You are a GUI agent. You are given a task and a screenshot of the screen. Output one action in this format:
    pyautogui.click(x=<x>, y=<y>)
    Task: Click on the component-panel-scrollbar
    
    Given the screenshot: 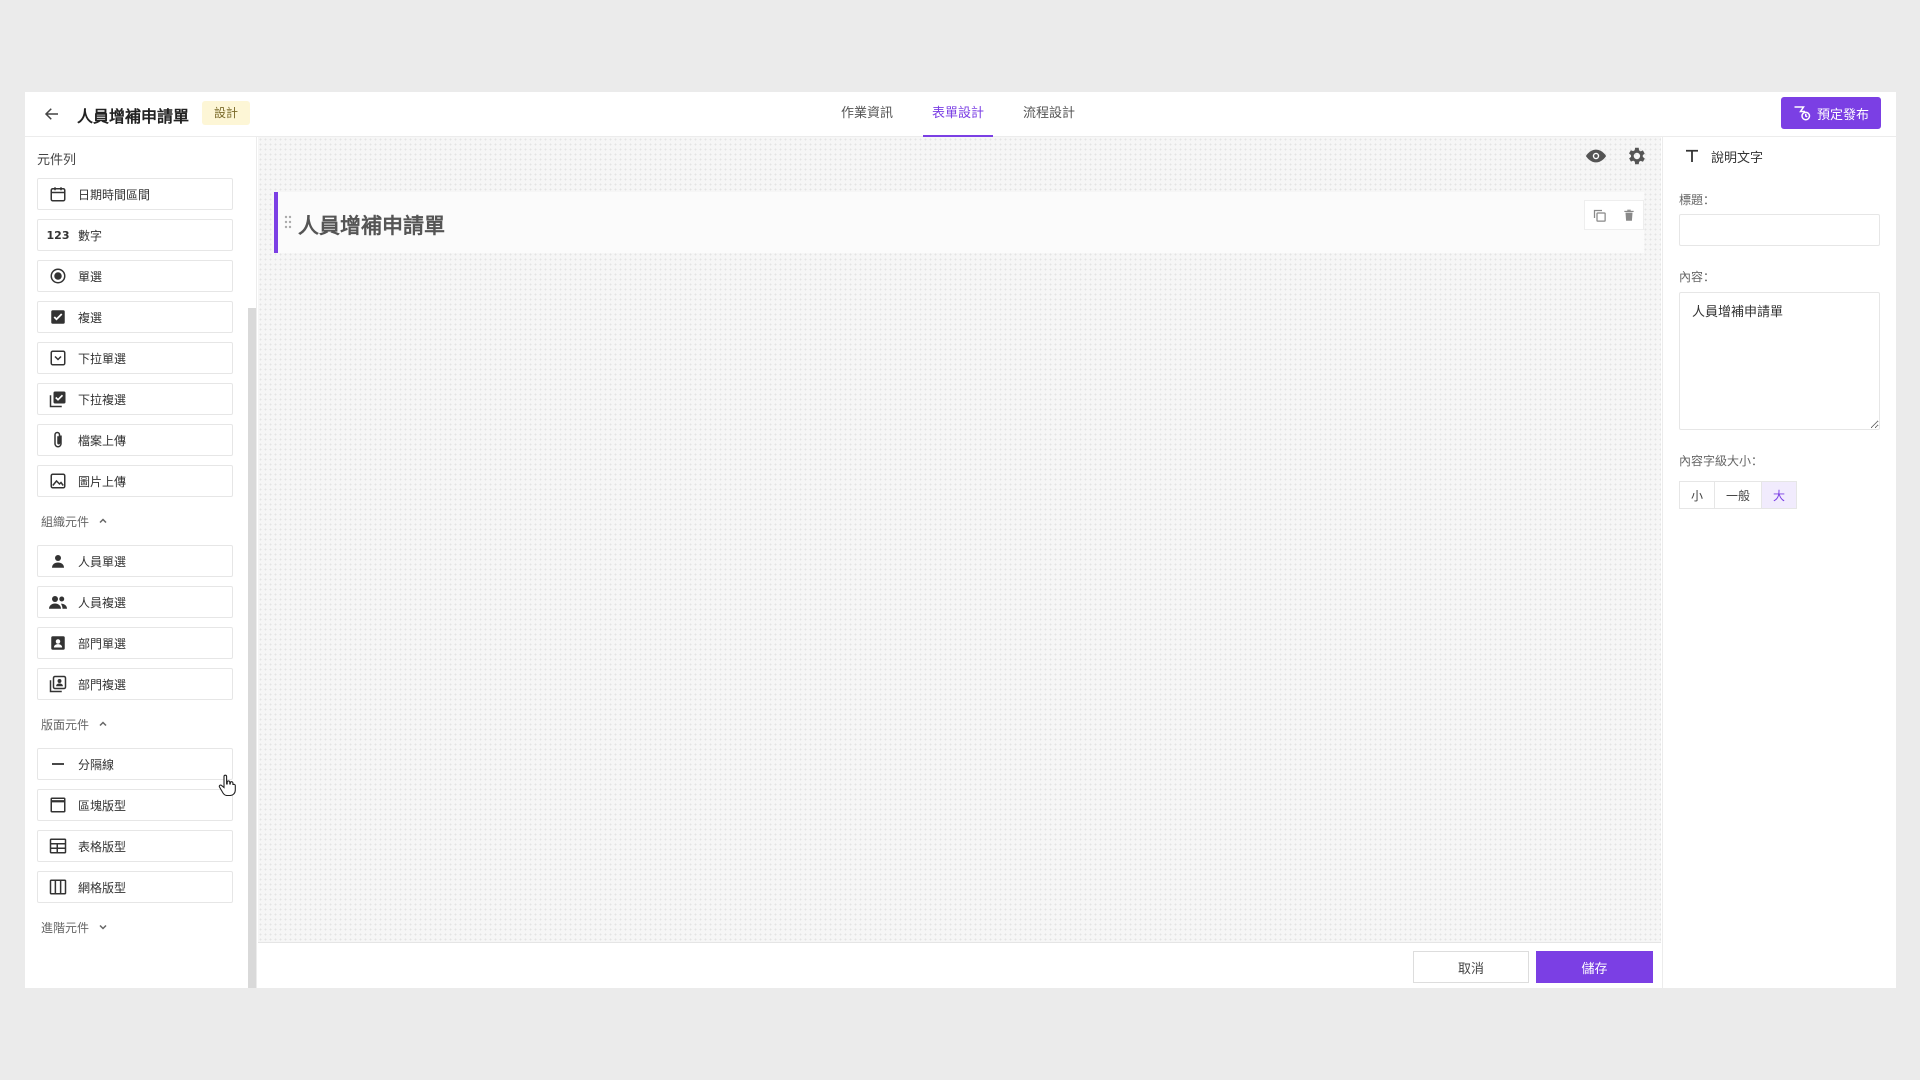 What is the action you would take?
    pyautogui.click(x=252, y=648)
    